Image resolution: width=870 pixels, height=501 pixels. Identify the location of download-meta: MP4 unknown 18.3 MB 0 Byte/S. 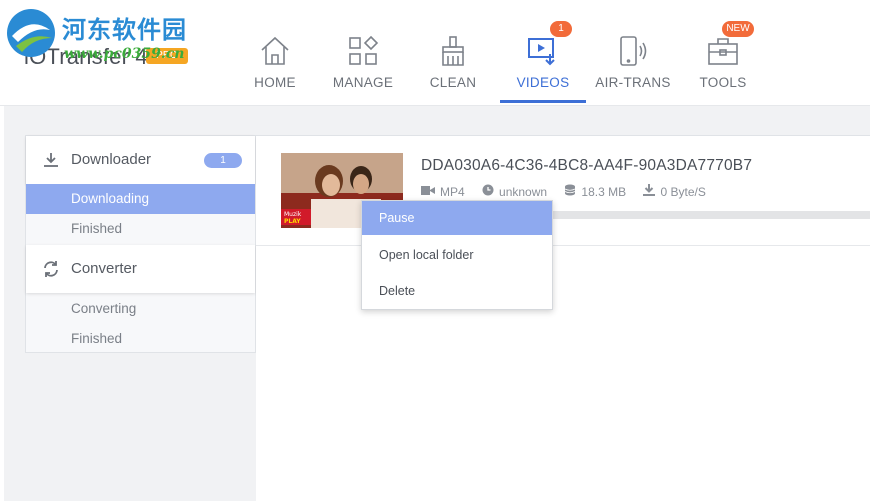
(570, 191).